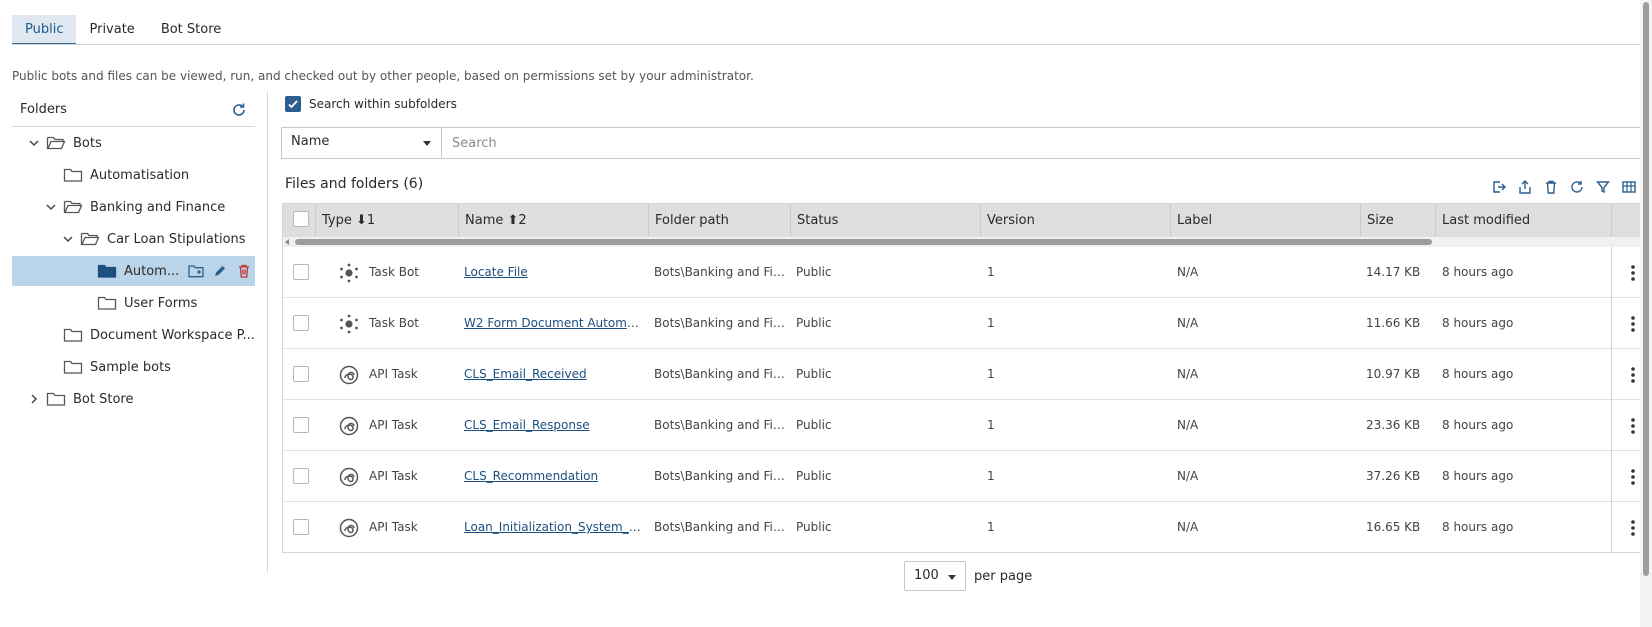 This screenshot has width=1652, height=627. I want to click on refresh-table-icon, so click(1577, 187).